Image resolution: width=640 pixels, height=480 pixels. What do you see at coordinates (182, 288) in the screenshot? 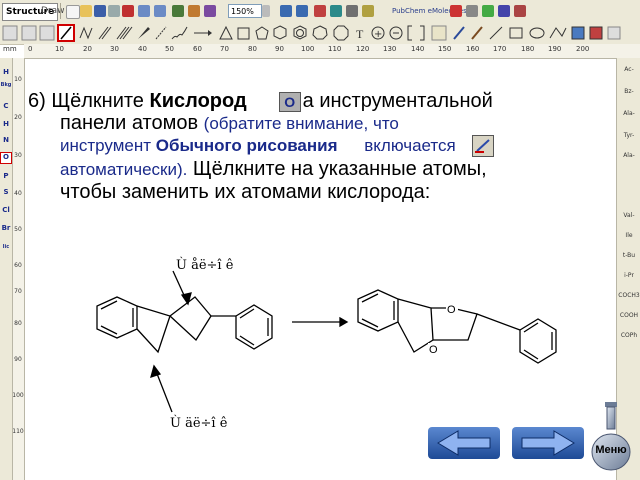
I see `pointer-arrow-top` at bounding box center [182, 288].